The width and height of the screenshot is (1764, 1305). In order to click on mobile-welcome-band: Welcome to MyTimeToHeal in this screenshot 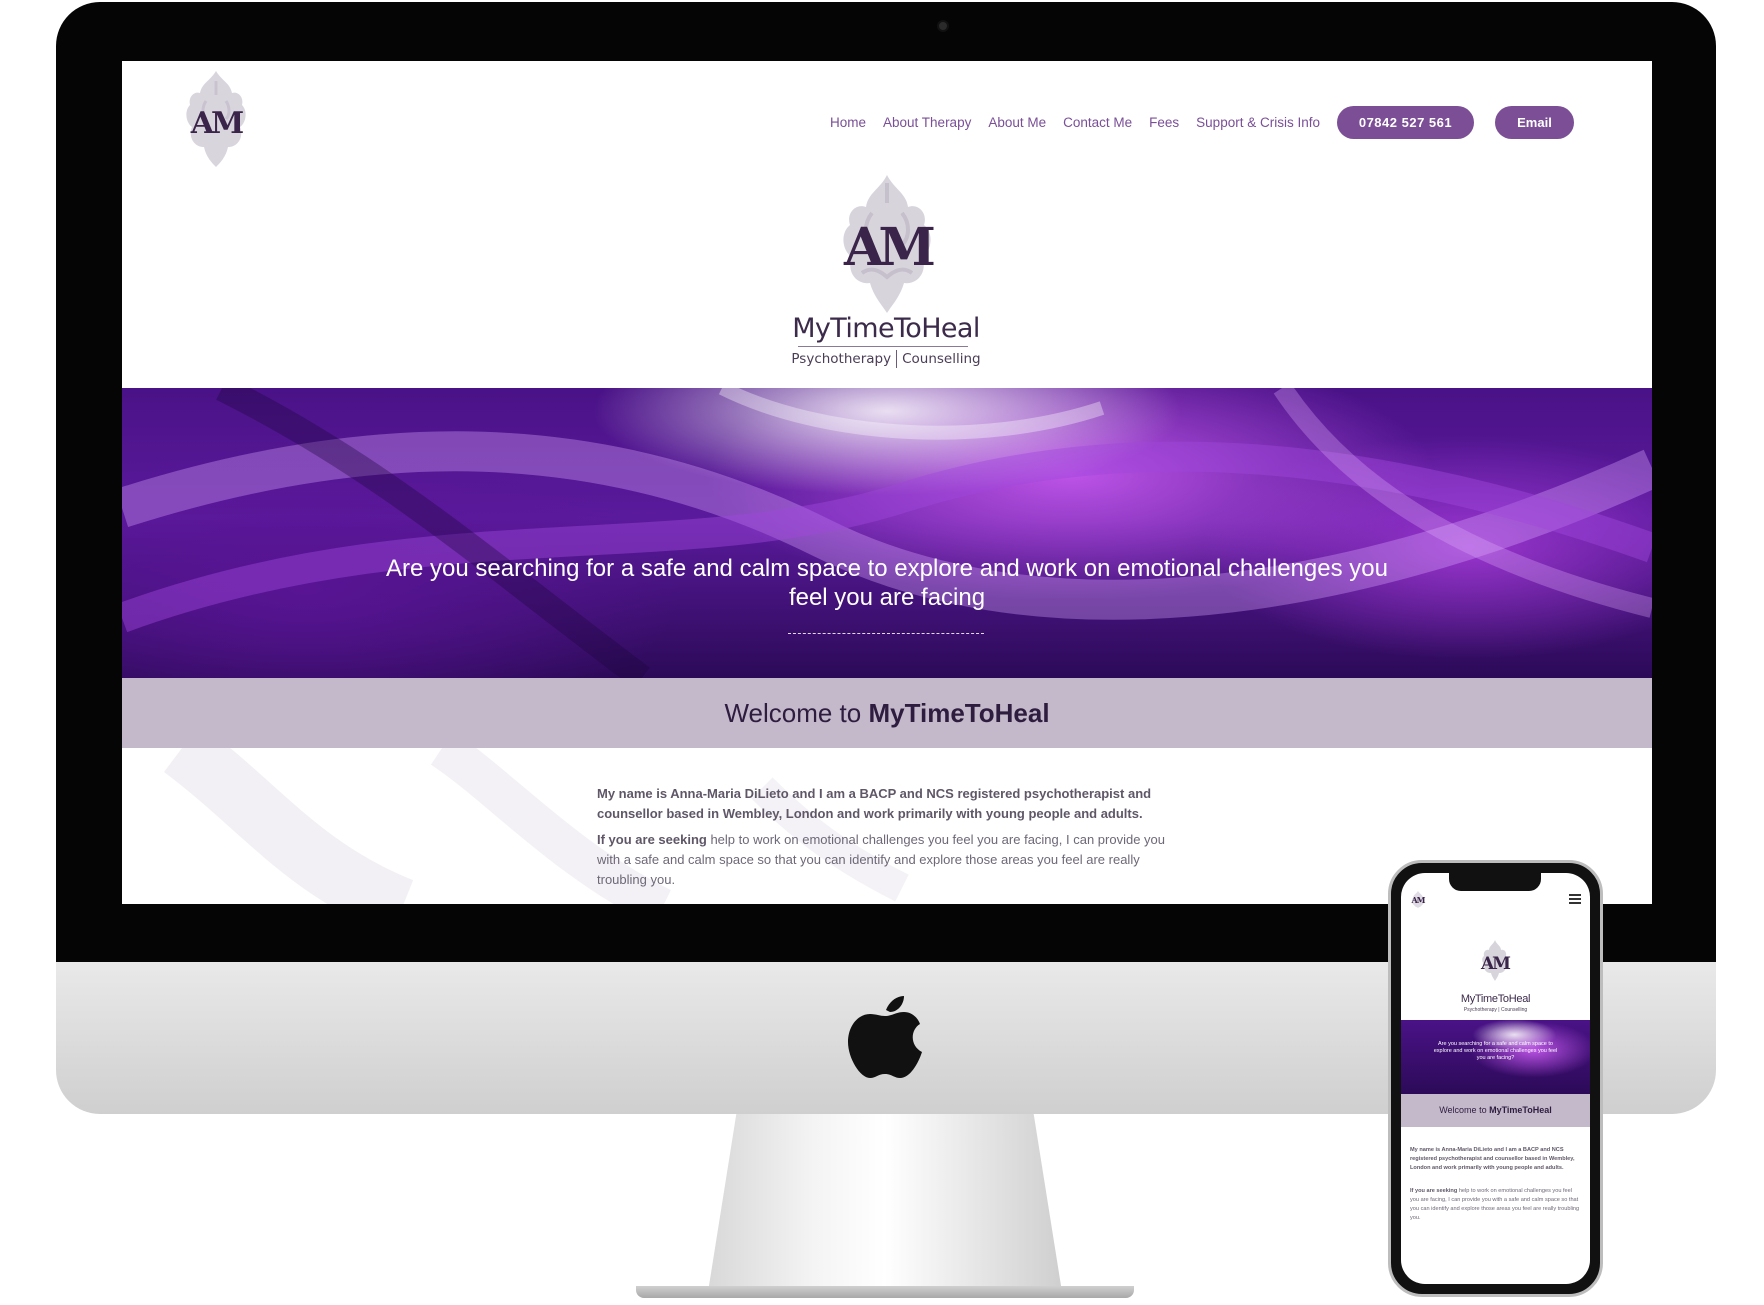, I will do `click(1495, 1110)`.